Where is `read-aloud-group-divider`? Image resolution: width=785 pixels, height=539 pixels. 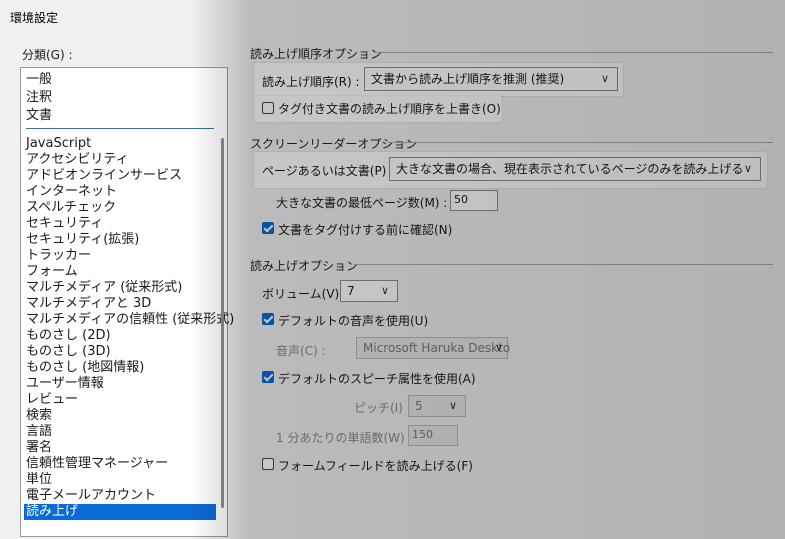 read-aloud-group-divider is located at coordinates (563, 264).